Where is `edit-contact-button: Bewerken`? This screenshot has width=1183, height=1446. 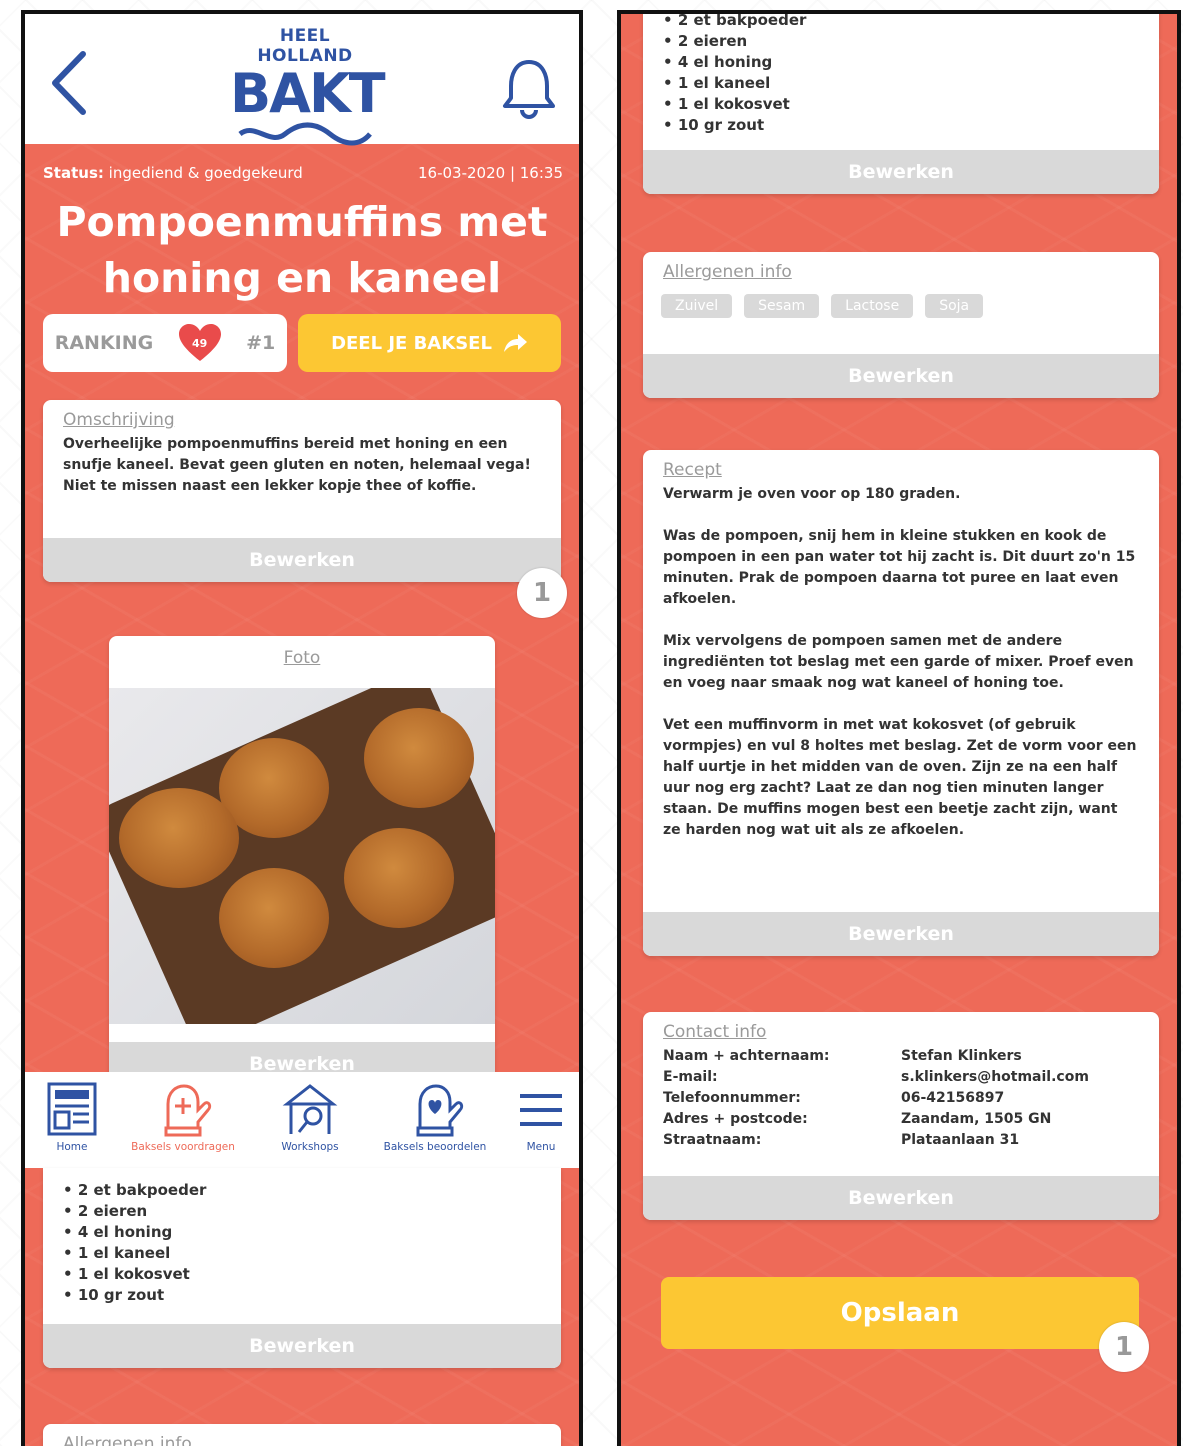 edit-contact-button: Bewerken is located at coordinates (901, 1198).